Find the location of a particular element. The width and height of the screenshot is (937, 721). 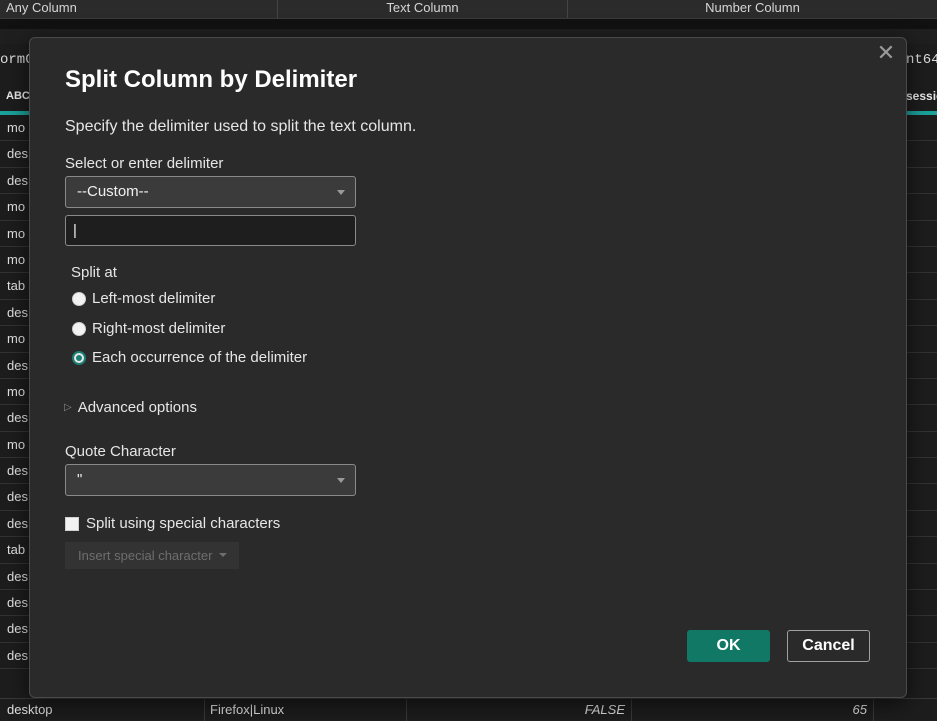

chevron-right-icon: ▷ is located at coordinates (68, 407).